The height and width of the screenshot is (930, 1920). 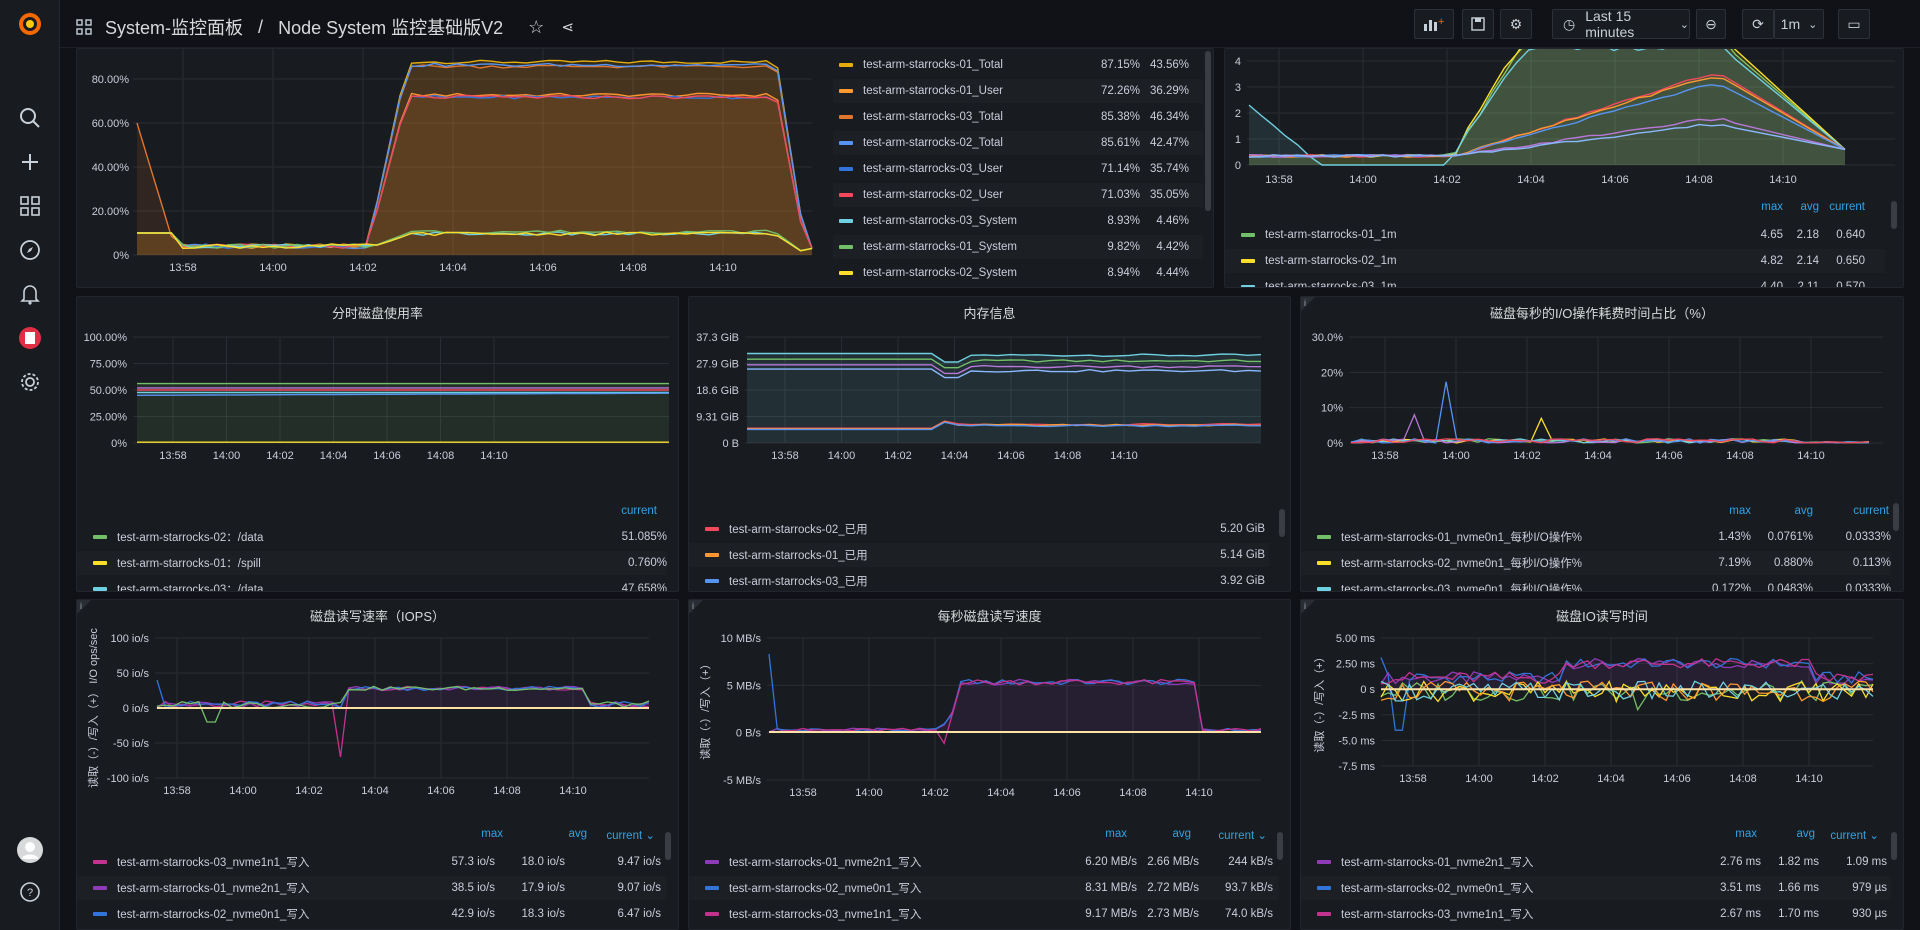 What do you see at coordinates (30, 24) in the screenshot?
I see `grafana-logo` at bounding box center [30, 24].